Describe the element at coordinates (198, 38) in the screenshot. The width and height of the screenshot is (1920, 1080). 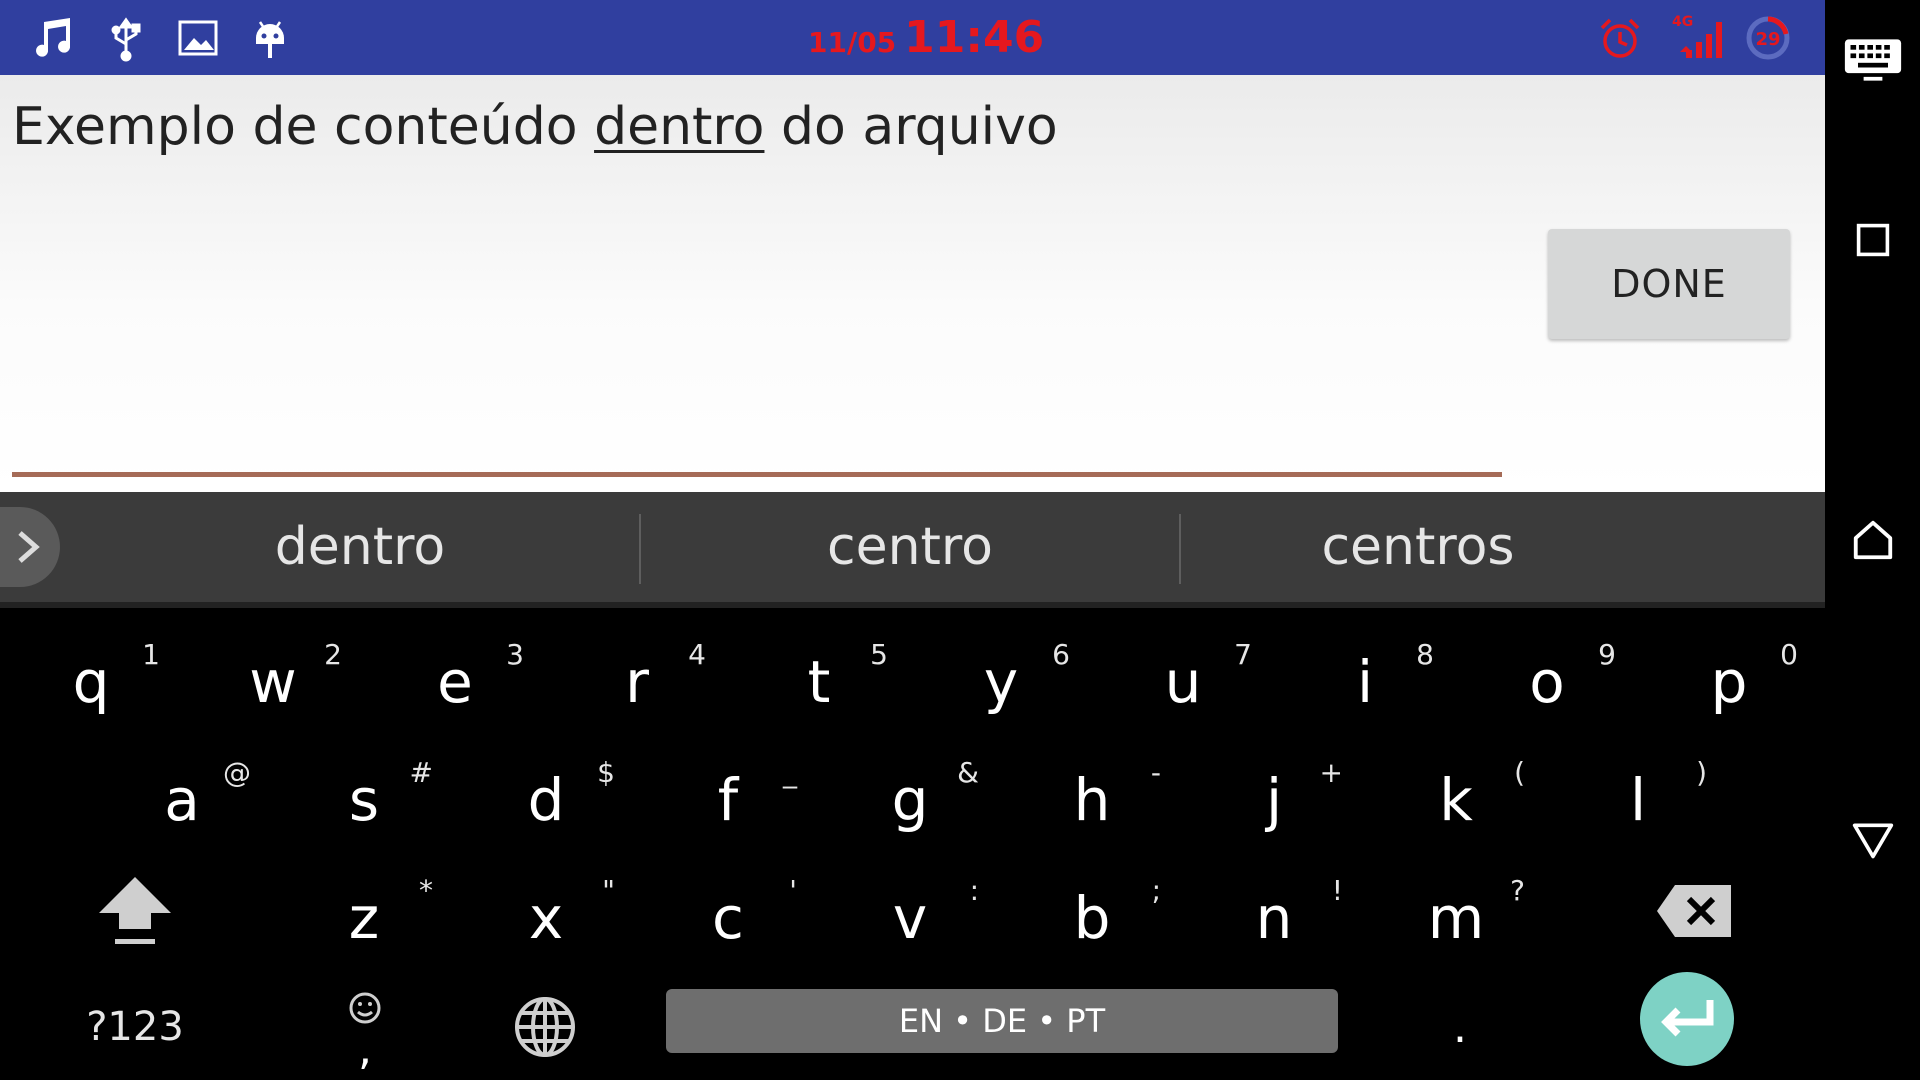
I see `image-icon` at that location.